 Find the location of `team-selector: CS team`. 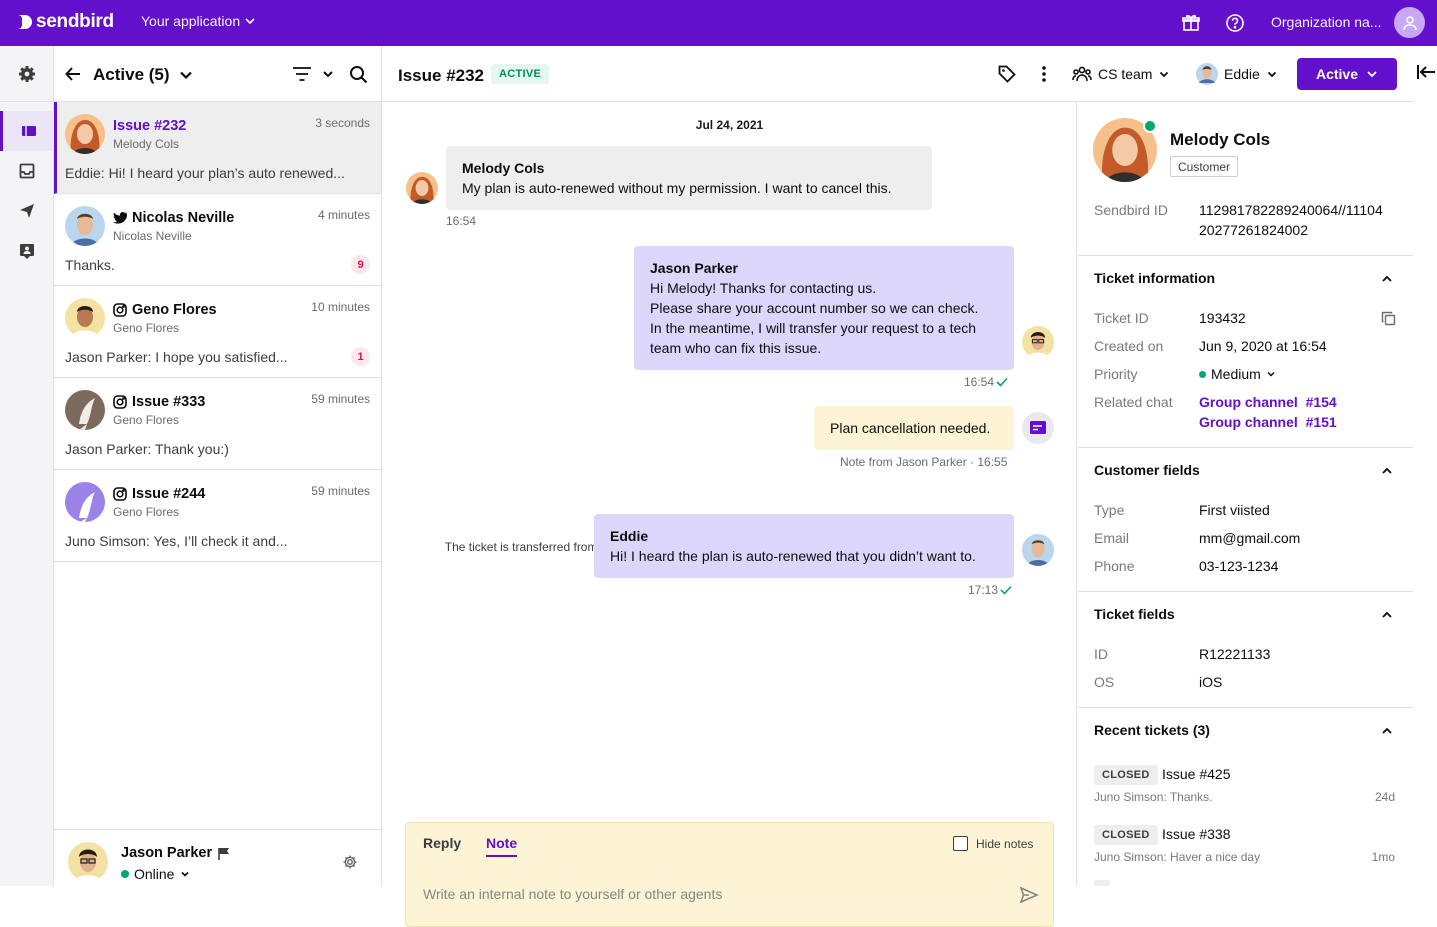

team-selector: CS team is located at coordinates (1121, 74).